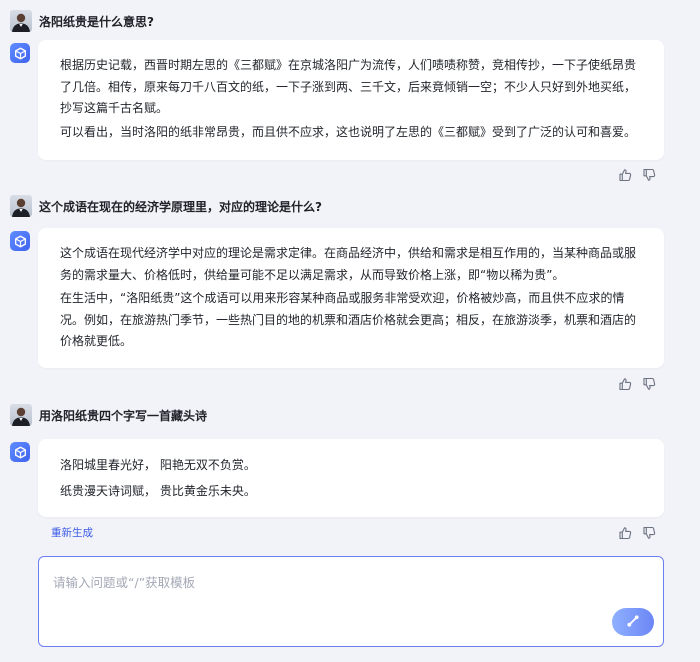  Describe the element at coordinates (123, 415) in the screenshot. I see `user-question: 用洛阳纸贵四个字写一首藏头诗` at that location.